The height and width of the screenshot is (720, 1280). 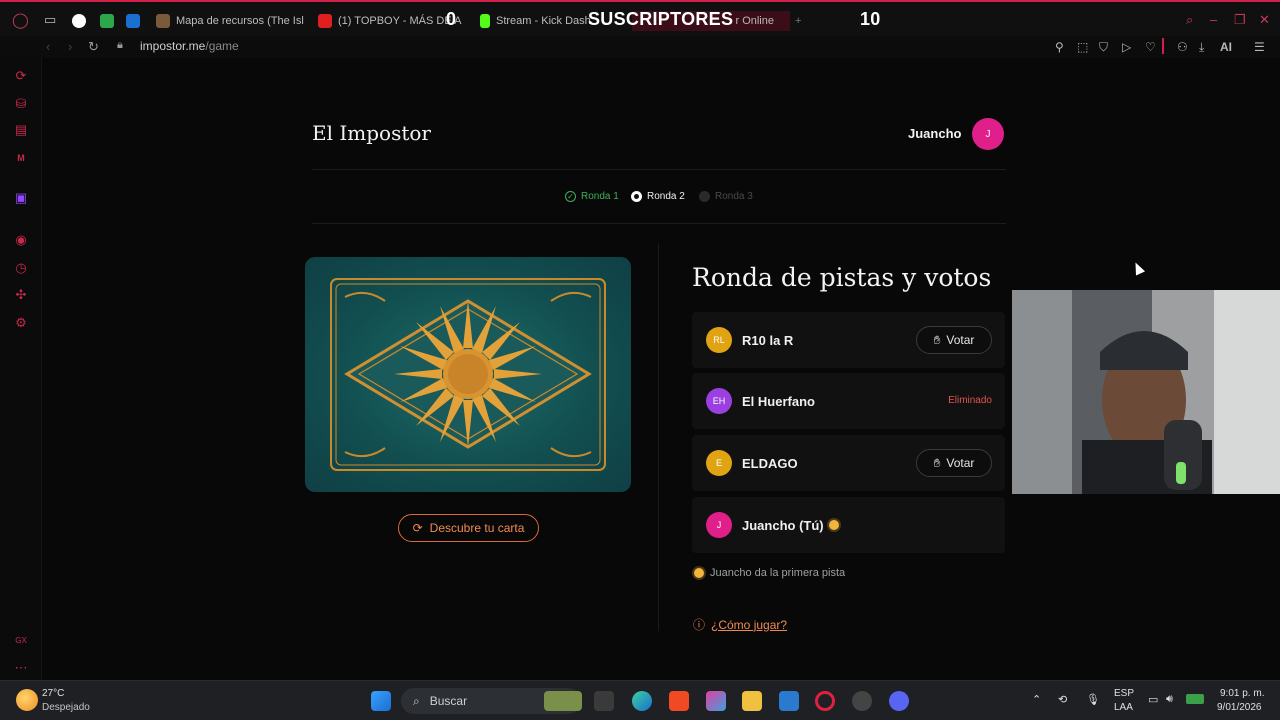 I want to click on hint-text: Juancho da la primera pista, so click(x=778, y=573).